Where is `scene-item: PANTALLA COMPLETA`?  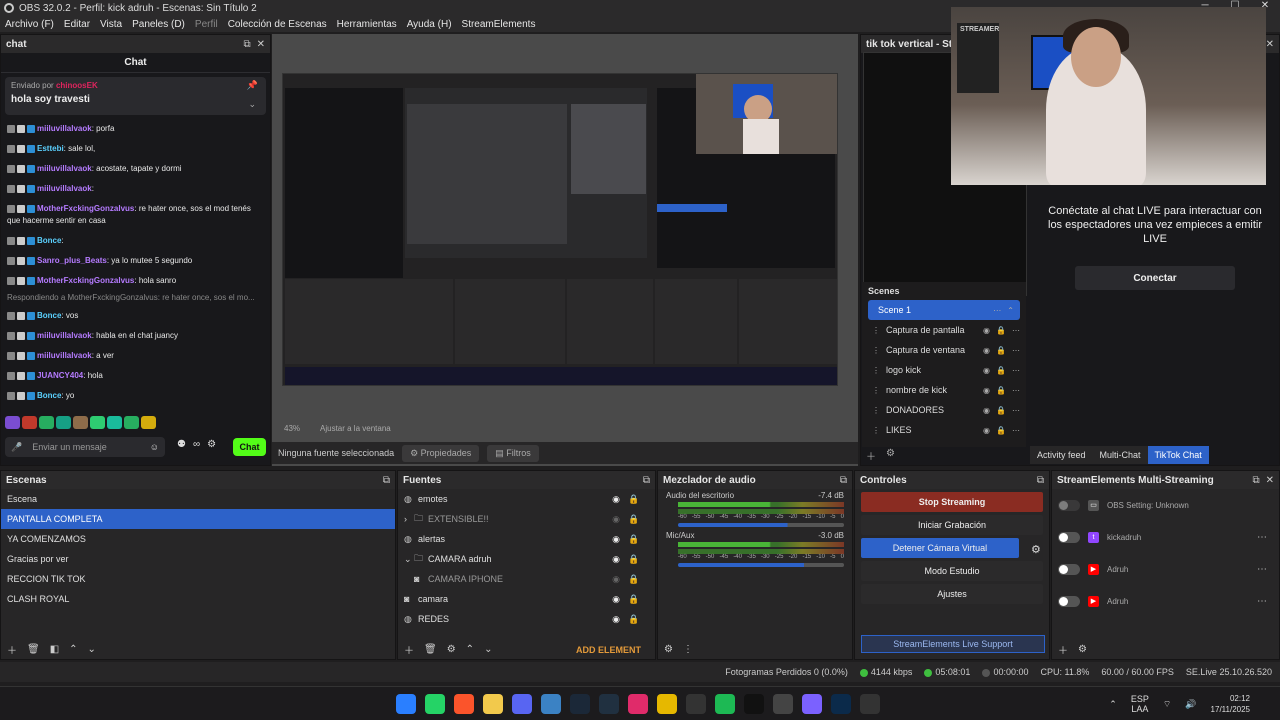
scene-item: PANTALLA COMPLETA is located at coordinates (198, 519).